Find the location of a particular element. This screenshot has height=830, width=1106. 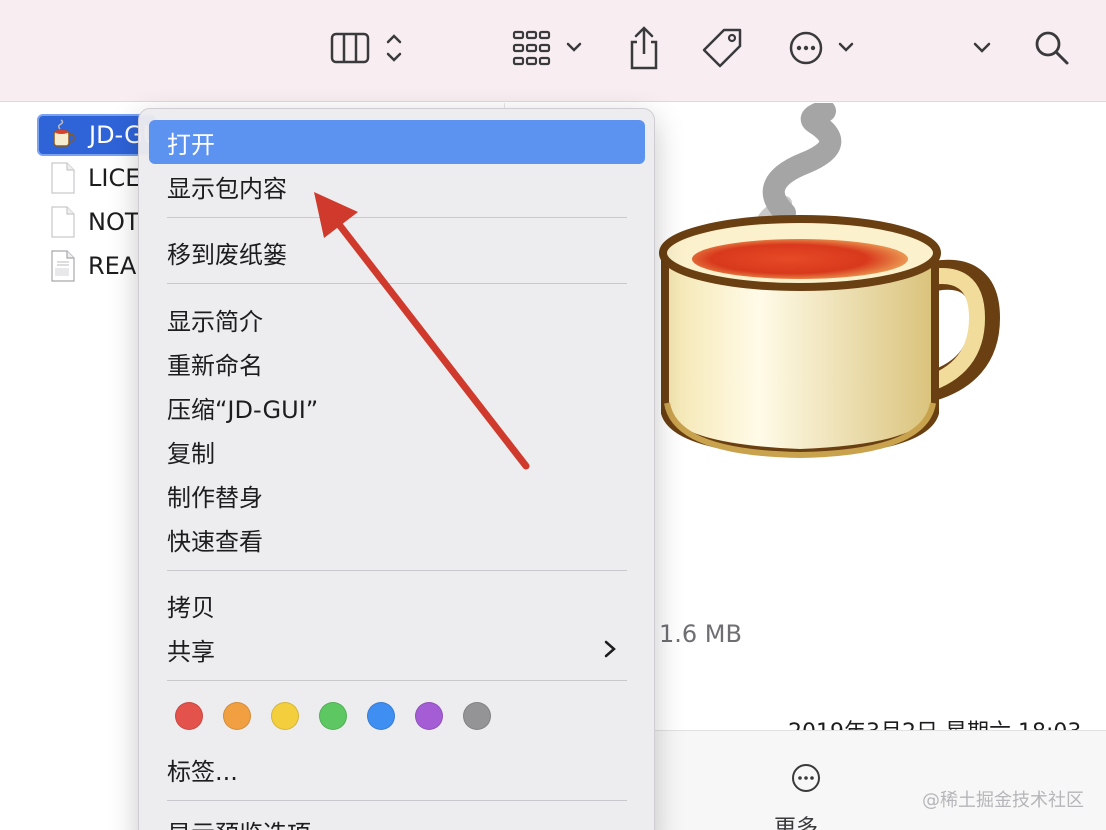

file-item: LICE is located at coordinates (95, 178).